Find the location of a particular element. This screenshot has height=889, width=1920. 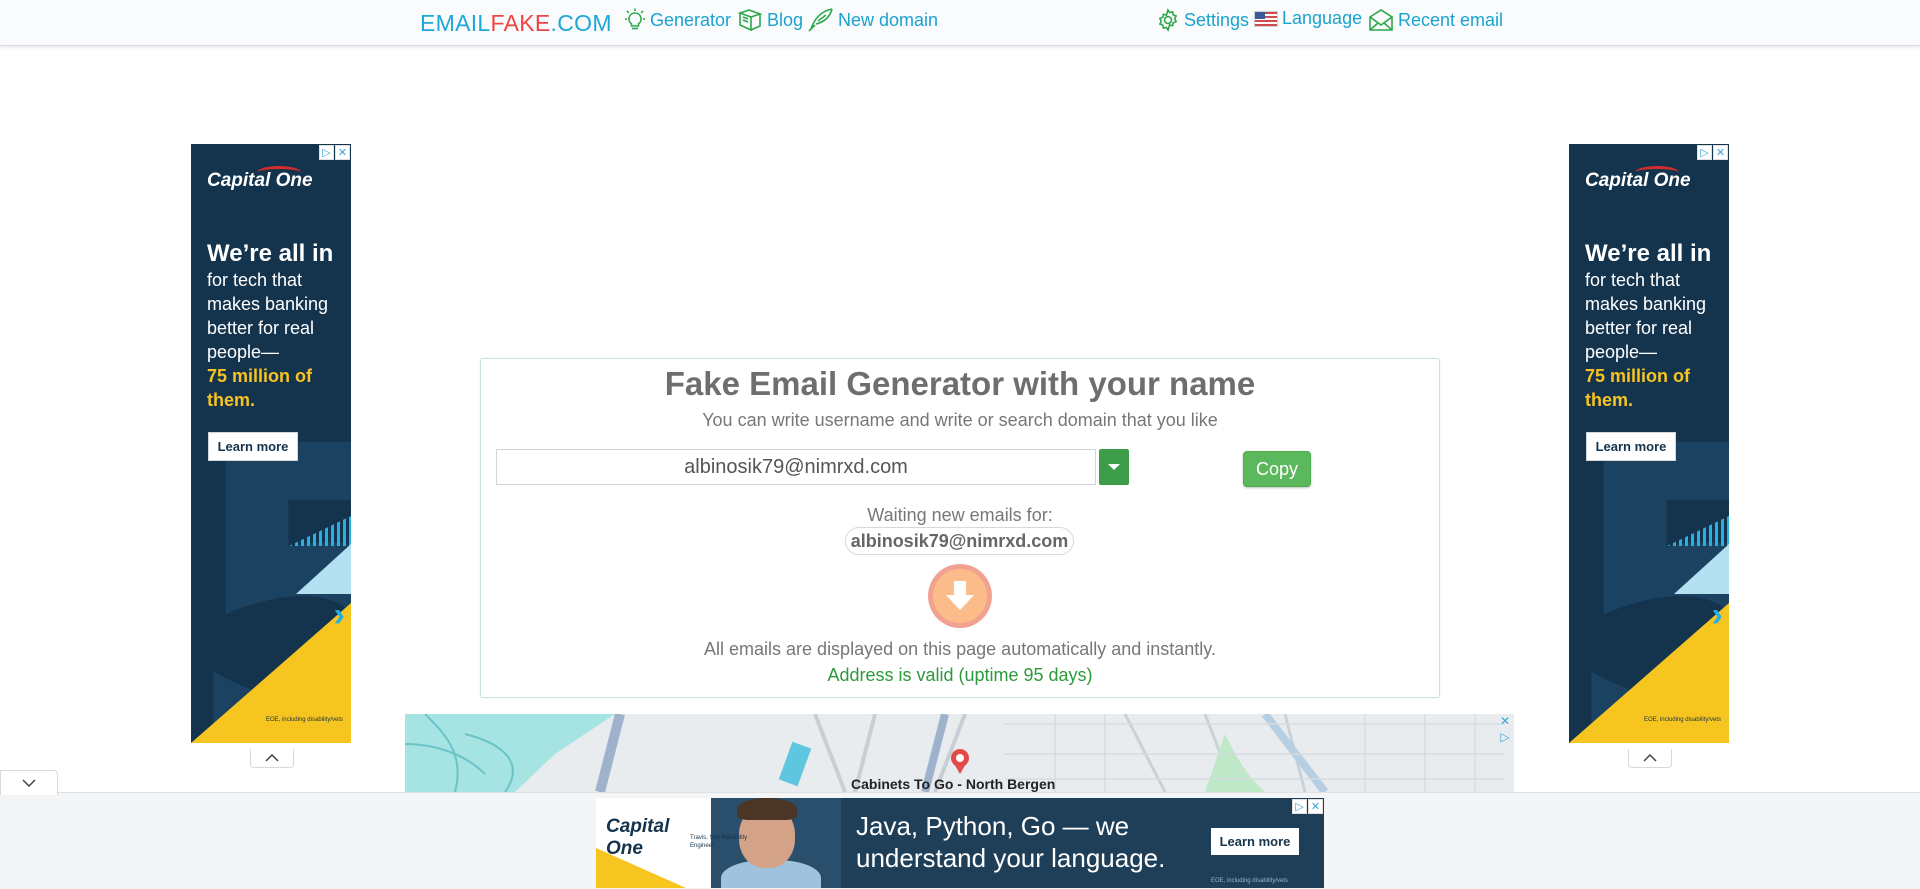

nav-generator-link: Generator is located at coordinates (677, 20).